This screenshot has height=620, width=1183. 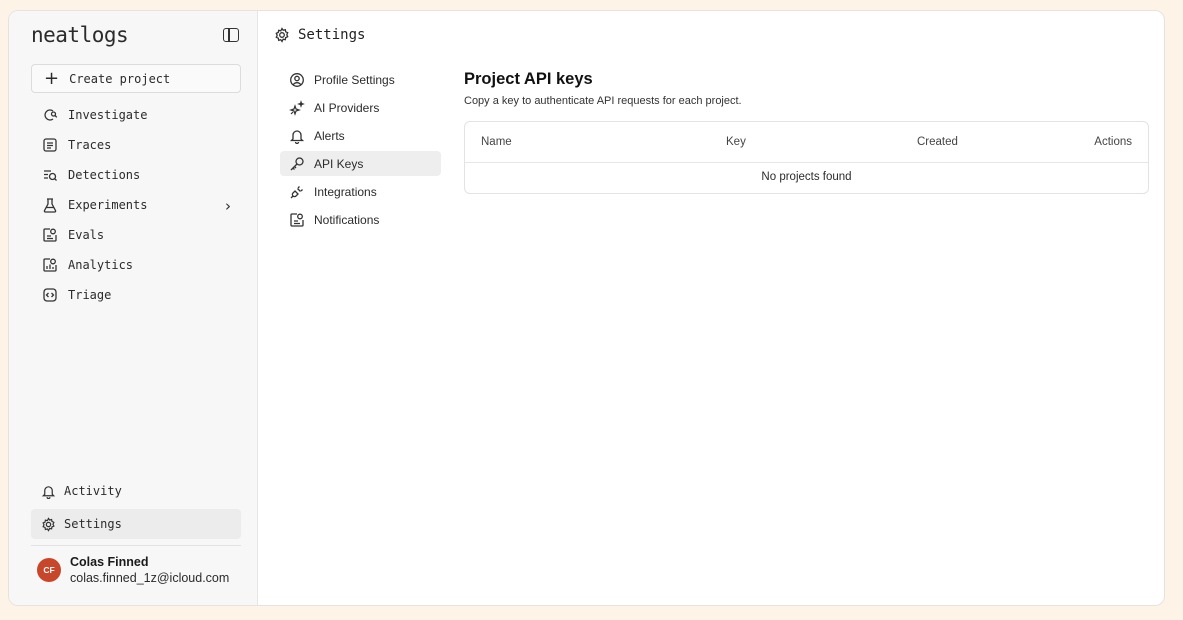 I want to click on sidebar-item-settings: Settings, so click(x=136, y=524).